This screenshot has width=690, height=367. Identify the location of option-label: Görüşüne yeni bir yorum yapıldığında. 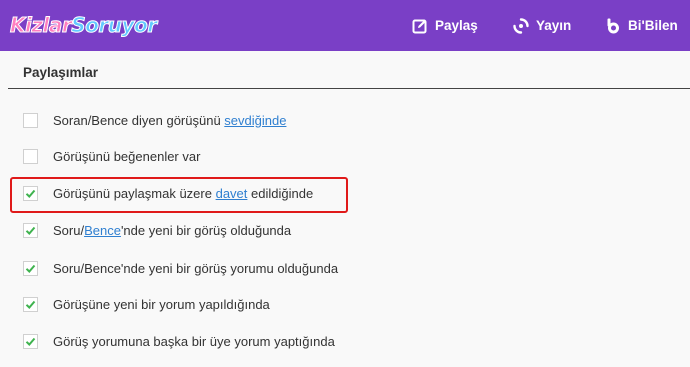
(161, 304).